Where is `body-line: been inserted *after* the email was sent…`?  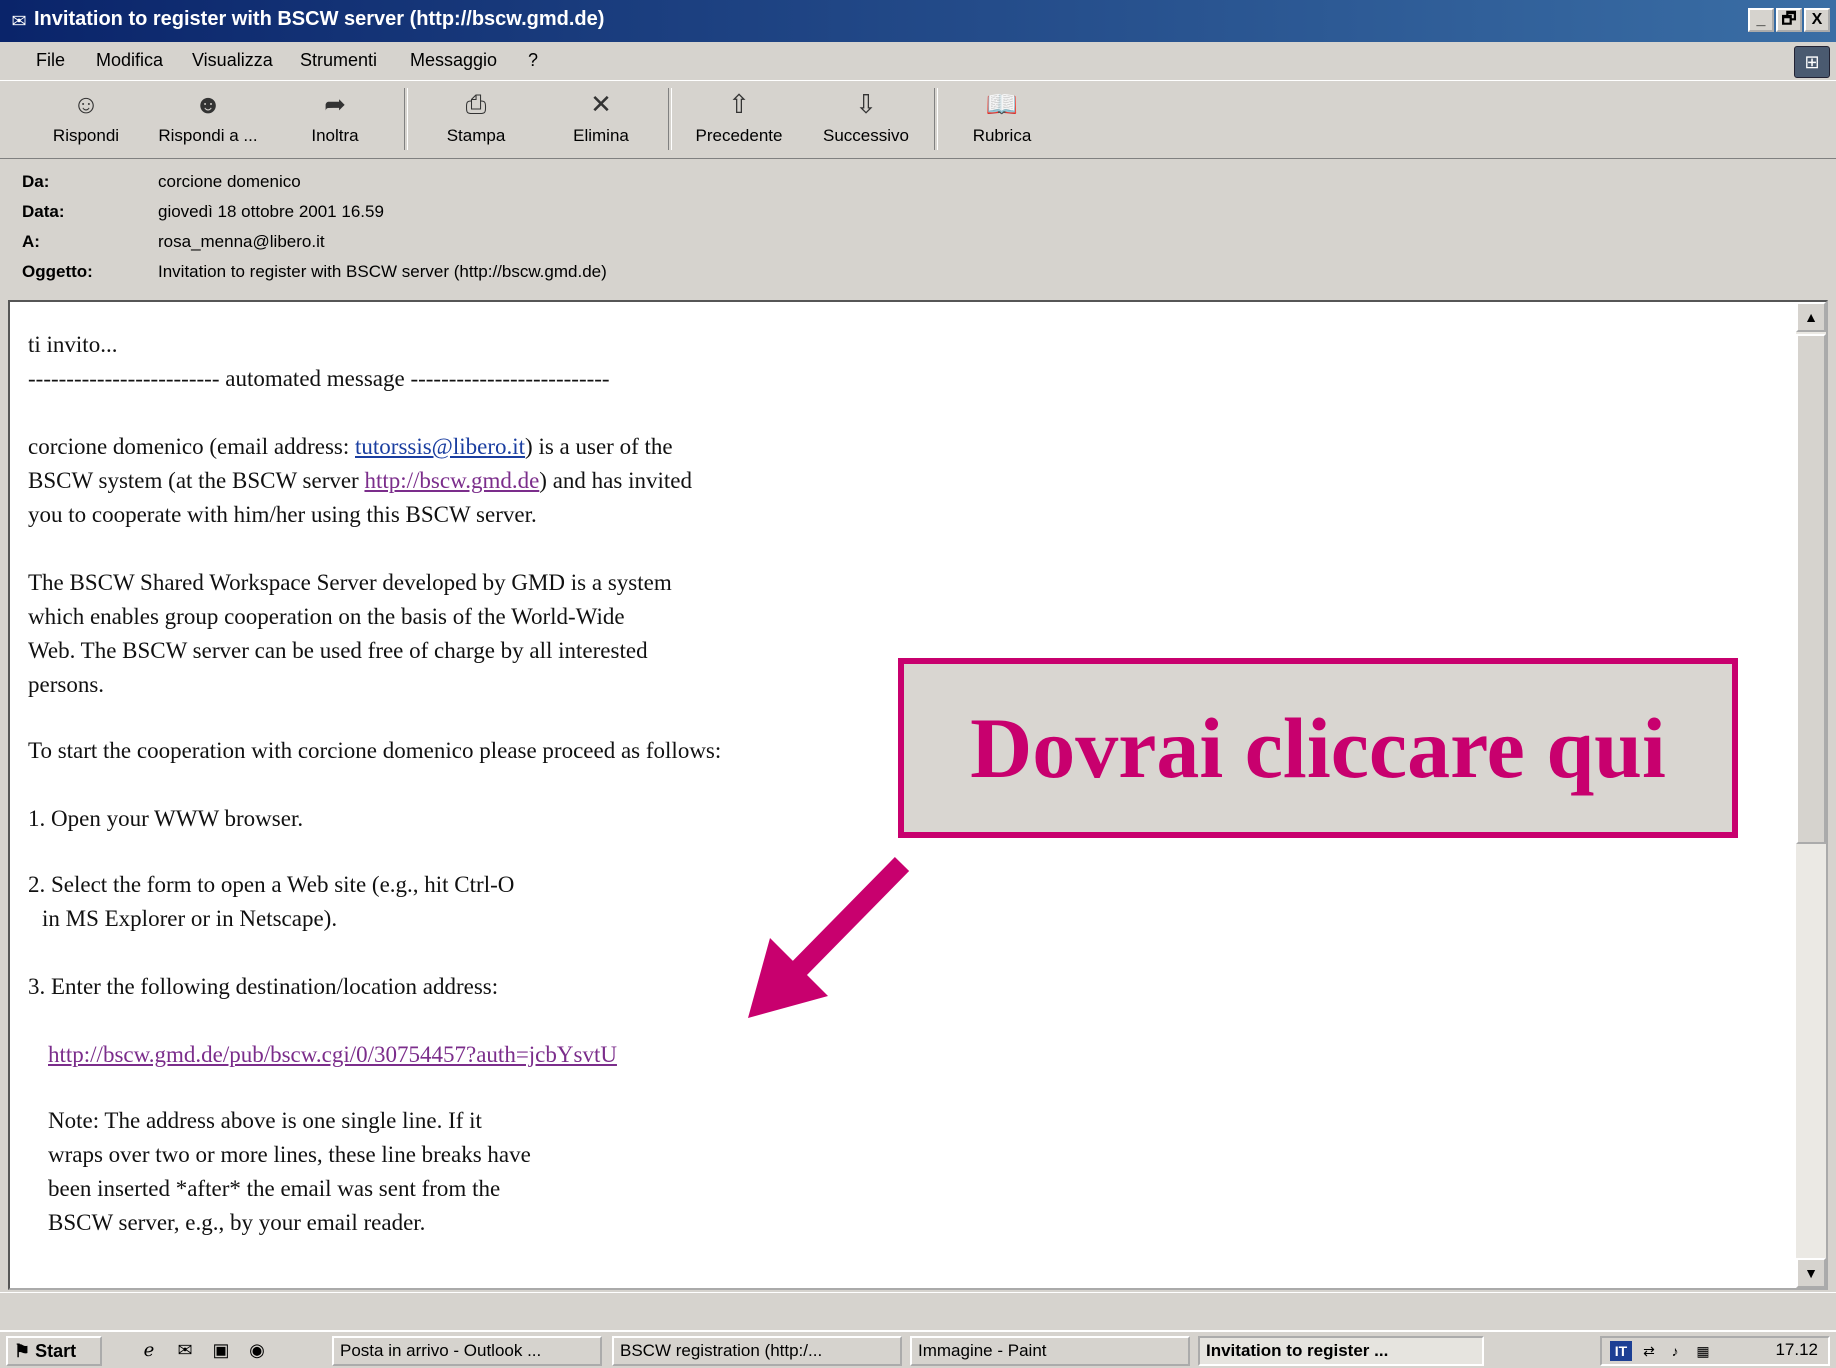
body-line: been inserted *after* the email was sent… is located at coordinates (274, 1188).